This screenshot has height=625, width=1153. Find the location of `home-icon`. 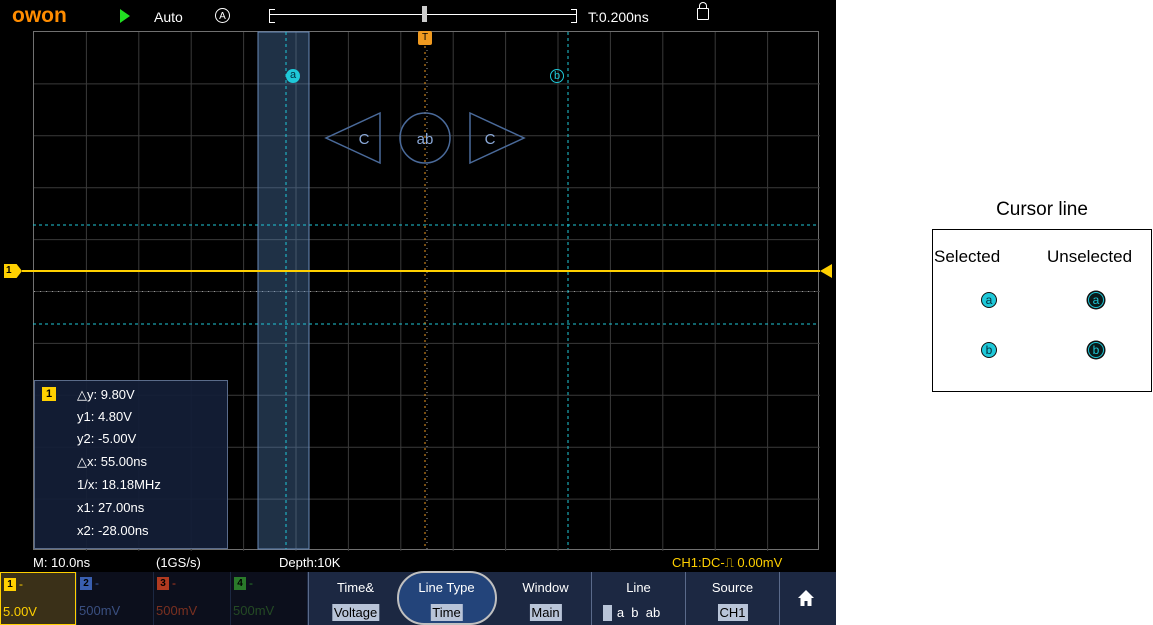

home-icon is located at coordinates (806, 598).